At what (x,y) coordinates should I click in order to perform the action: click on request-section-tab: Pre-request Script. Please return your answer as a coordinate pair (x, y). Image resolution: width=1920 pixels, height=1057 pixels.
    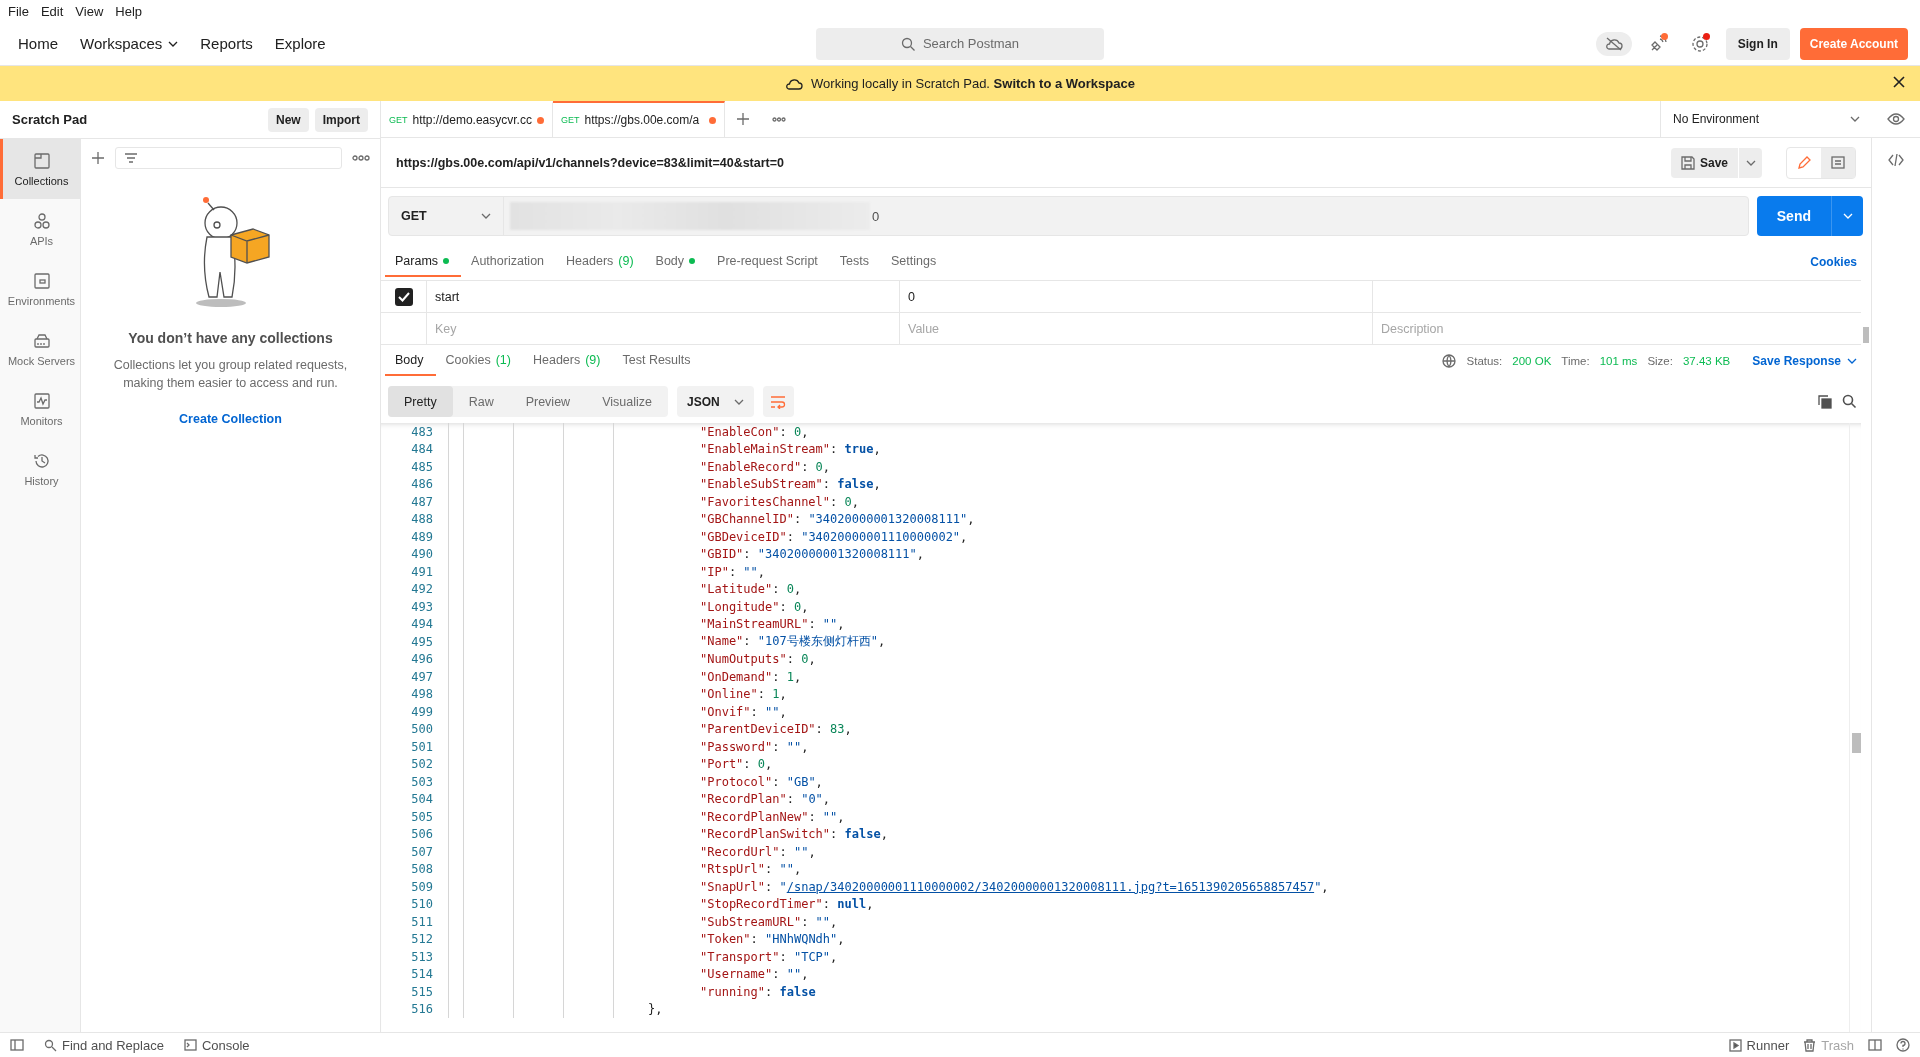
    Looking at the image, I should click on (768, 262).